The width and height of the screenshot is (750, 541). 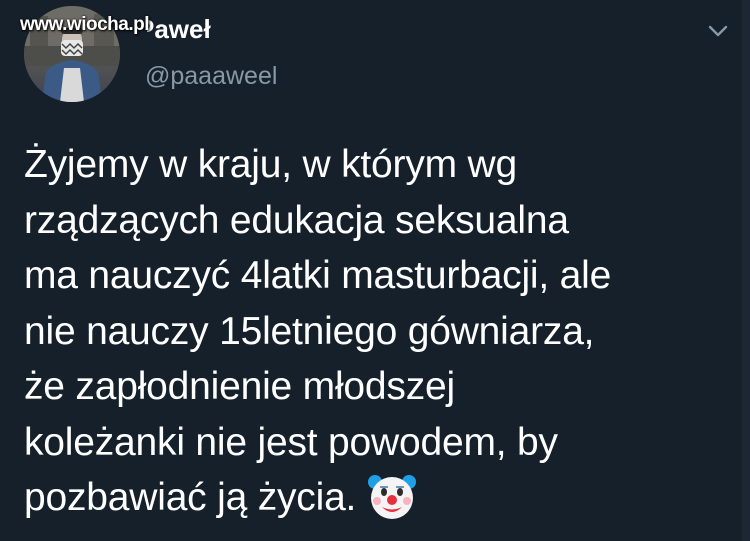 What do you see at coordinates (318, 275) in the screenshot?
I see `tweet-text-line: ma nauczyć 4latki masturbacji, ale` at bounding box center [318, 275].